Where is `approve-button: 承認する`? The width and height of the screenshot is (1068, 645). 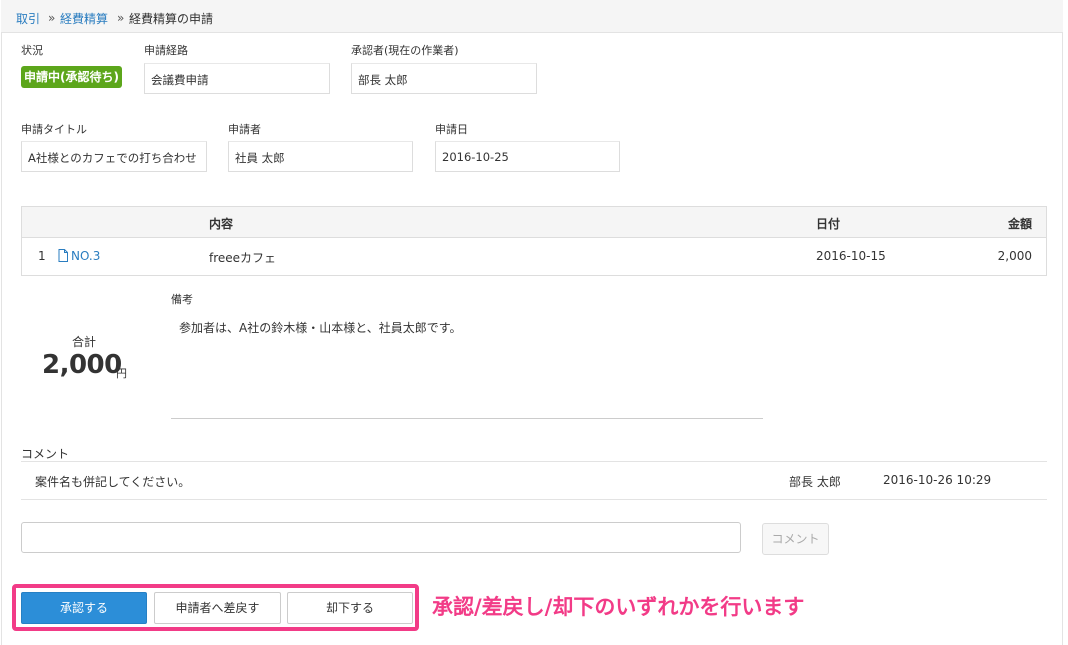 approve-button: 承認する is located at coordinates (84, 608).